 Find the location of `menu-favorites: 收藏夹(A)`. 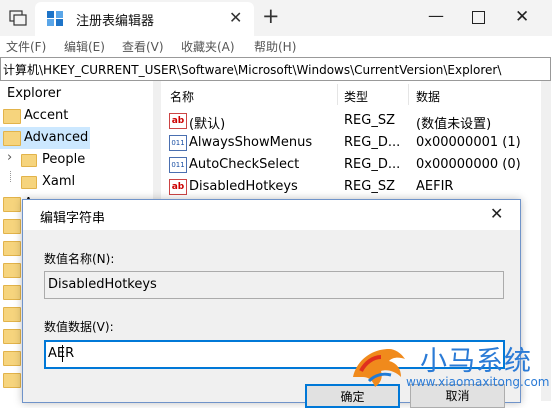

menu-favorites: 收藏夹(A) is located at coordinates (208, 46).